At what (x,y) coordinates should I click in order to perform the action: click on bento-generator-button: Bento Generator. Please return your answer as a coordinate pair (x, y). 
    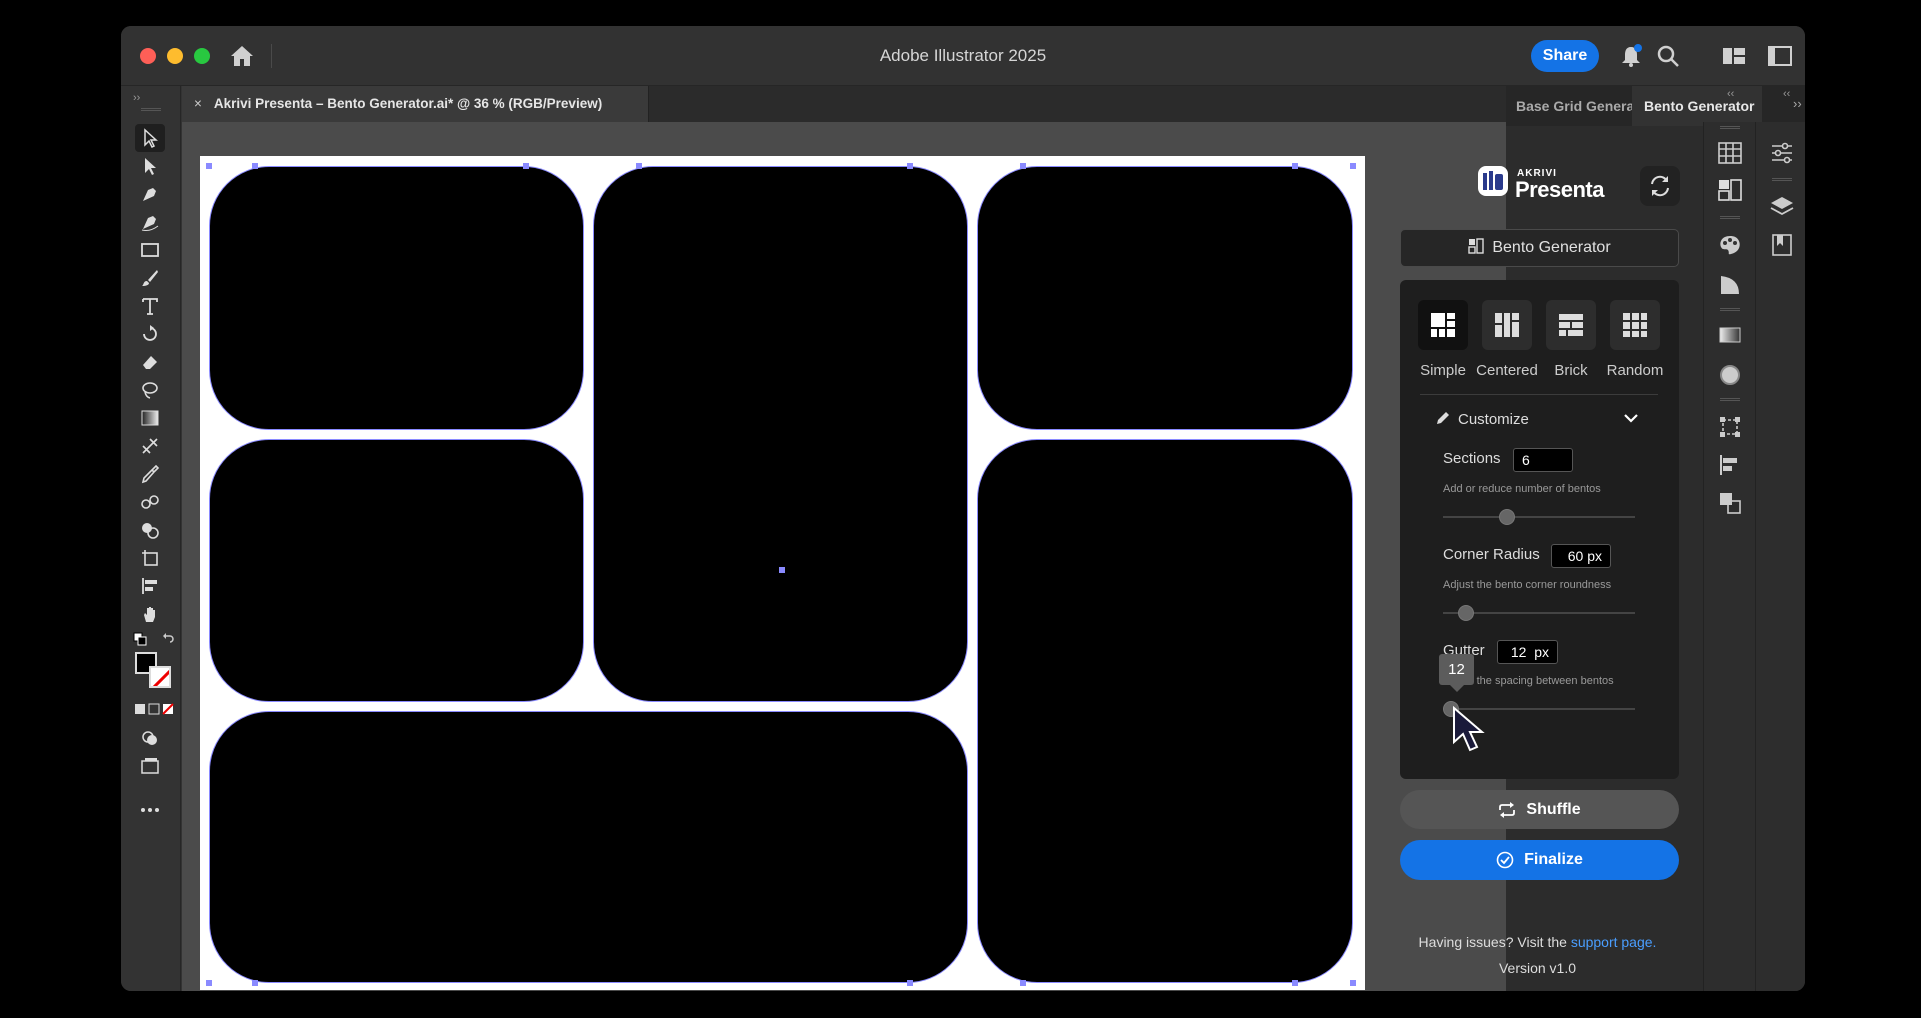
    Looking at the image, I should click on (1539, 248).